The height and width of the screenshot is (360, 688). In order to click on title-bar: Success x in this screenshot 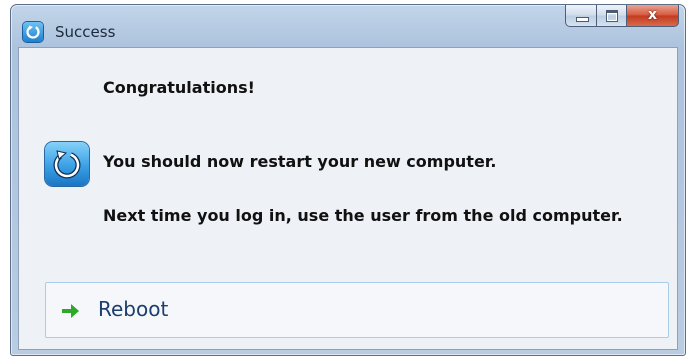, I will do `click(348, 26)`.